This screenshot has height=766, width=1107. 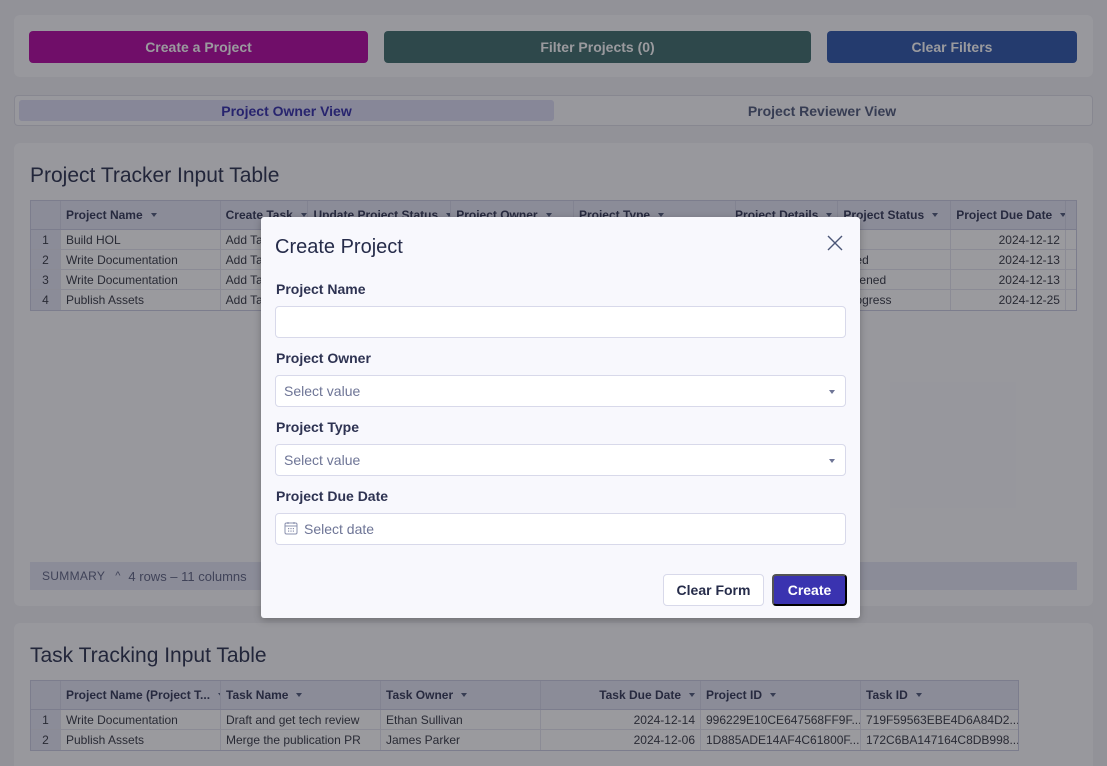 What do you see at coordinates (809, 590) in the screenshot?
I see `create-button: Create` at bounding box center [809, 590].